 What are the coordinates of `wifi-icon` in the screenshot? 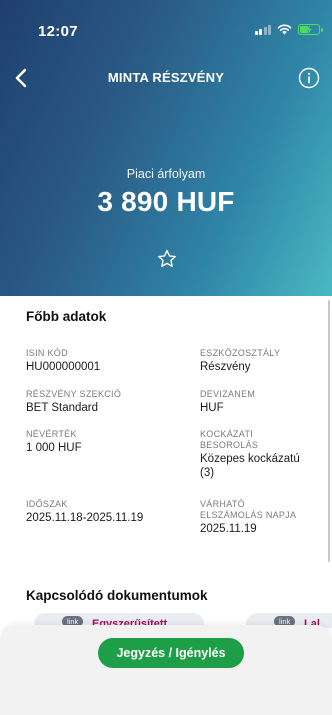 It's located at (284, 29).